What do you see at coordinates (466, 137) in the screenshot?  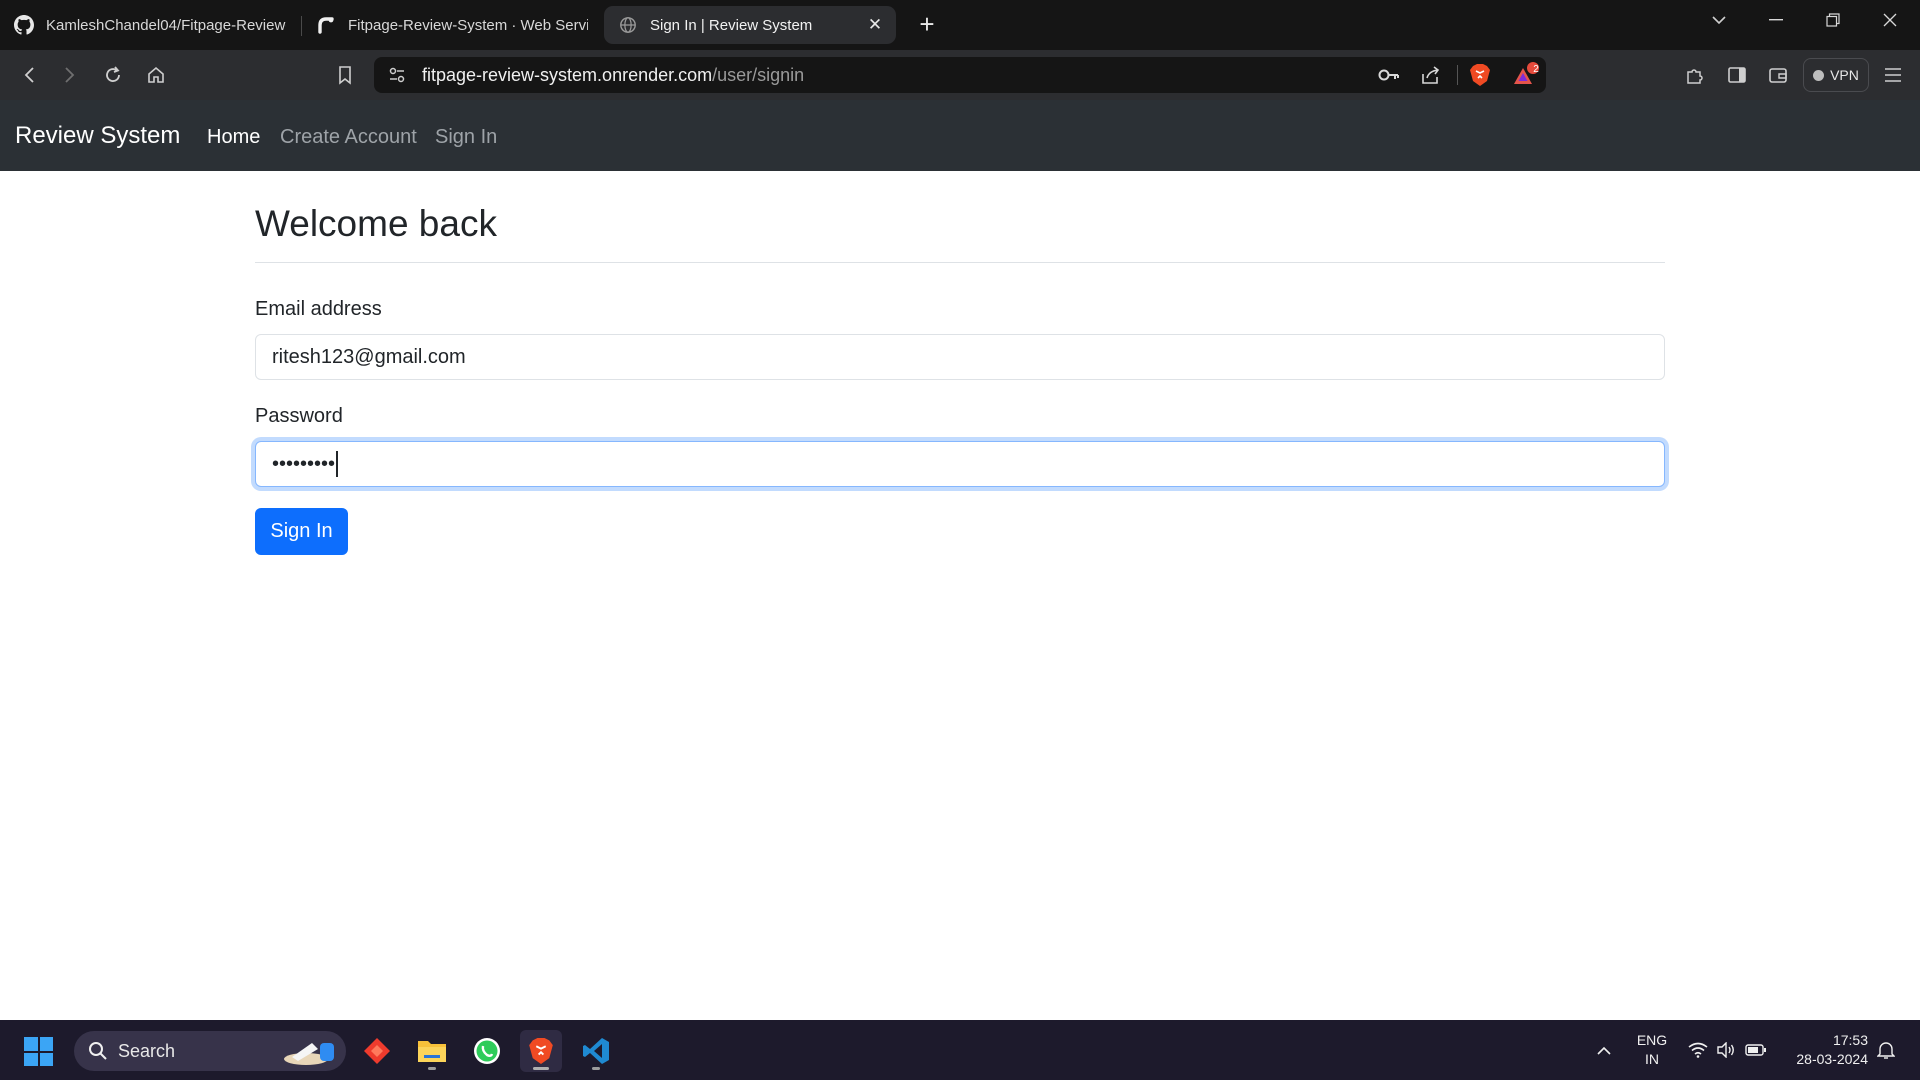 I see `nav-link-sign-in: Sign In` at bounding box center [466, 137].